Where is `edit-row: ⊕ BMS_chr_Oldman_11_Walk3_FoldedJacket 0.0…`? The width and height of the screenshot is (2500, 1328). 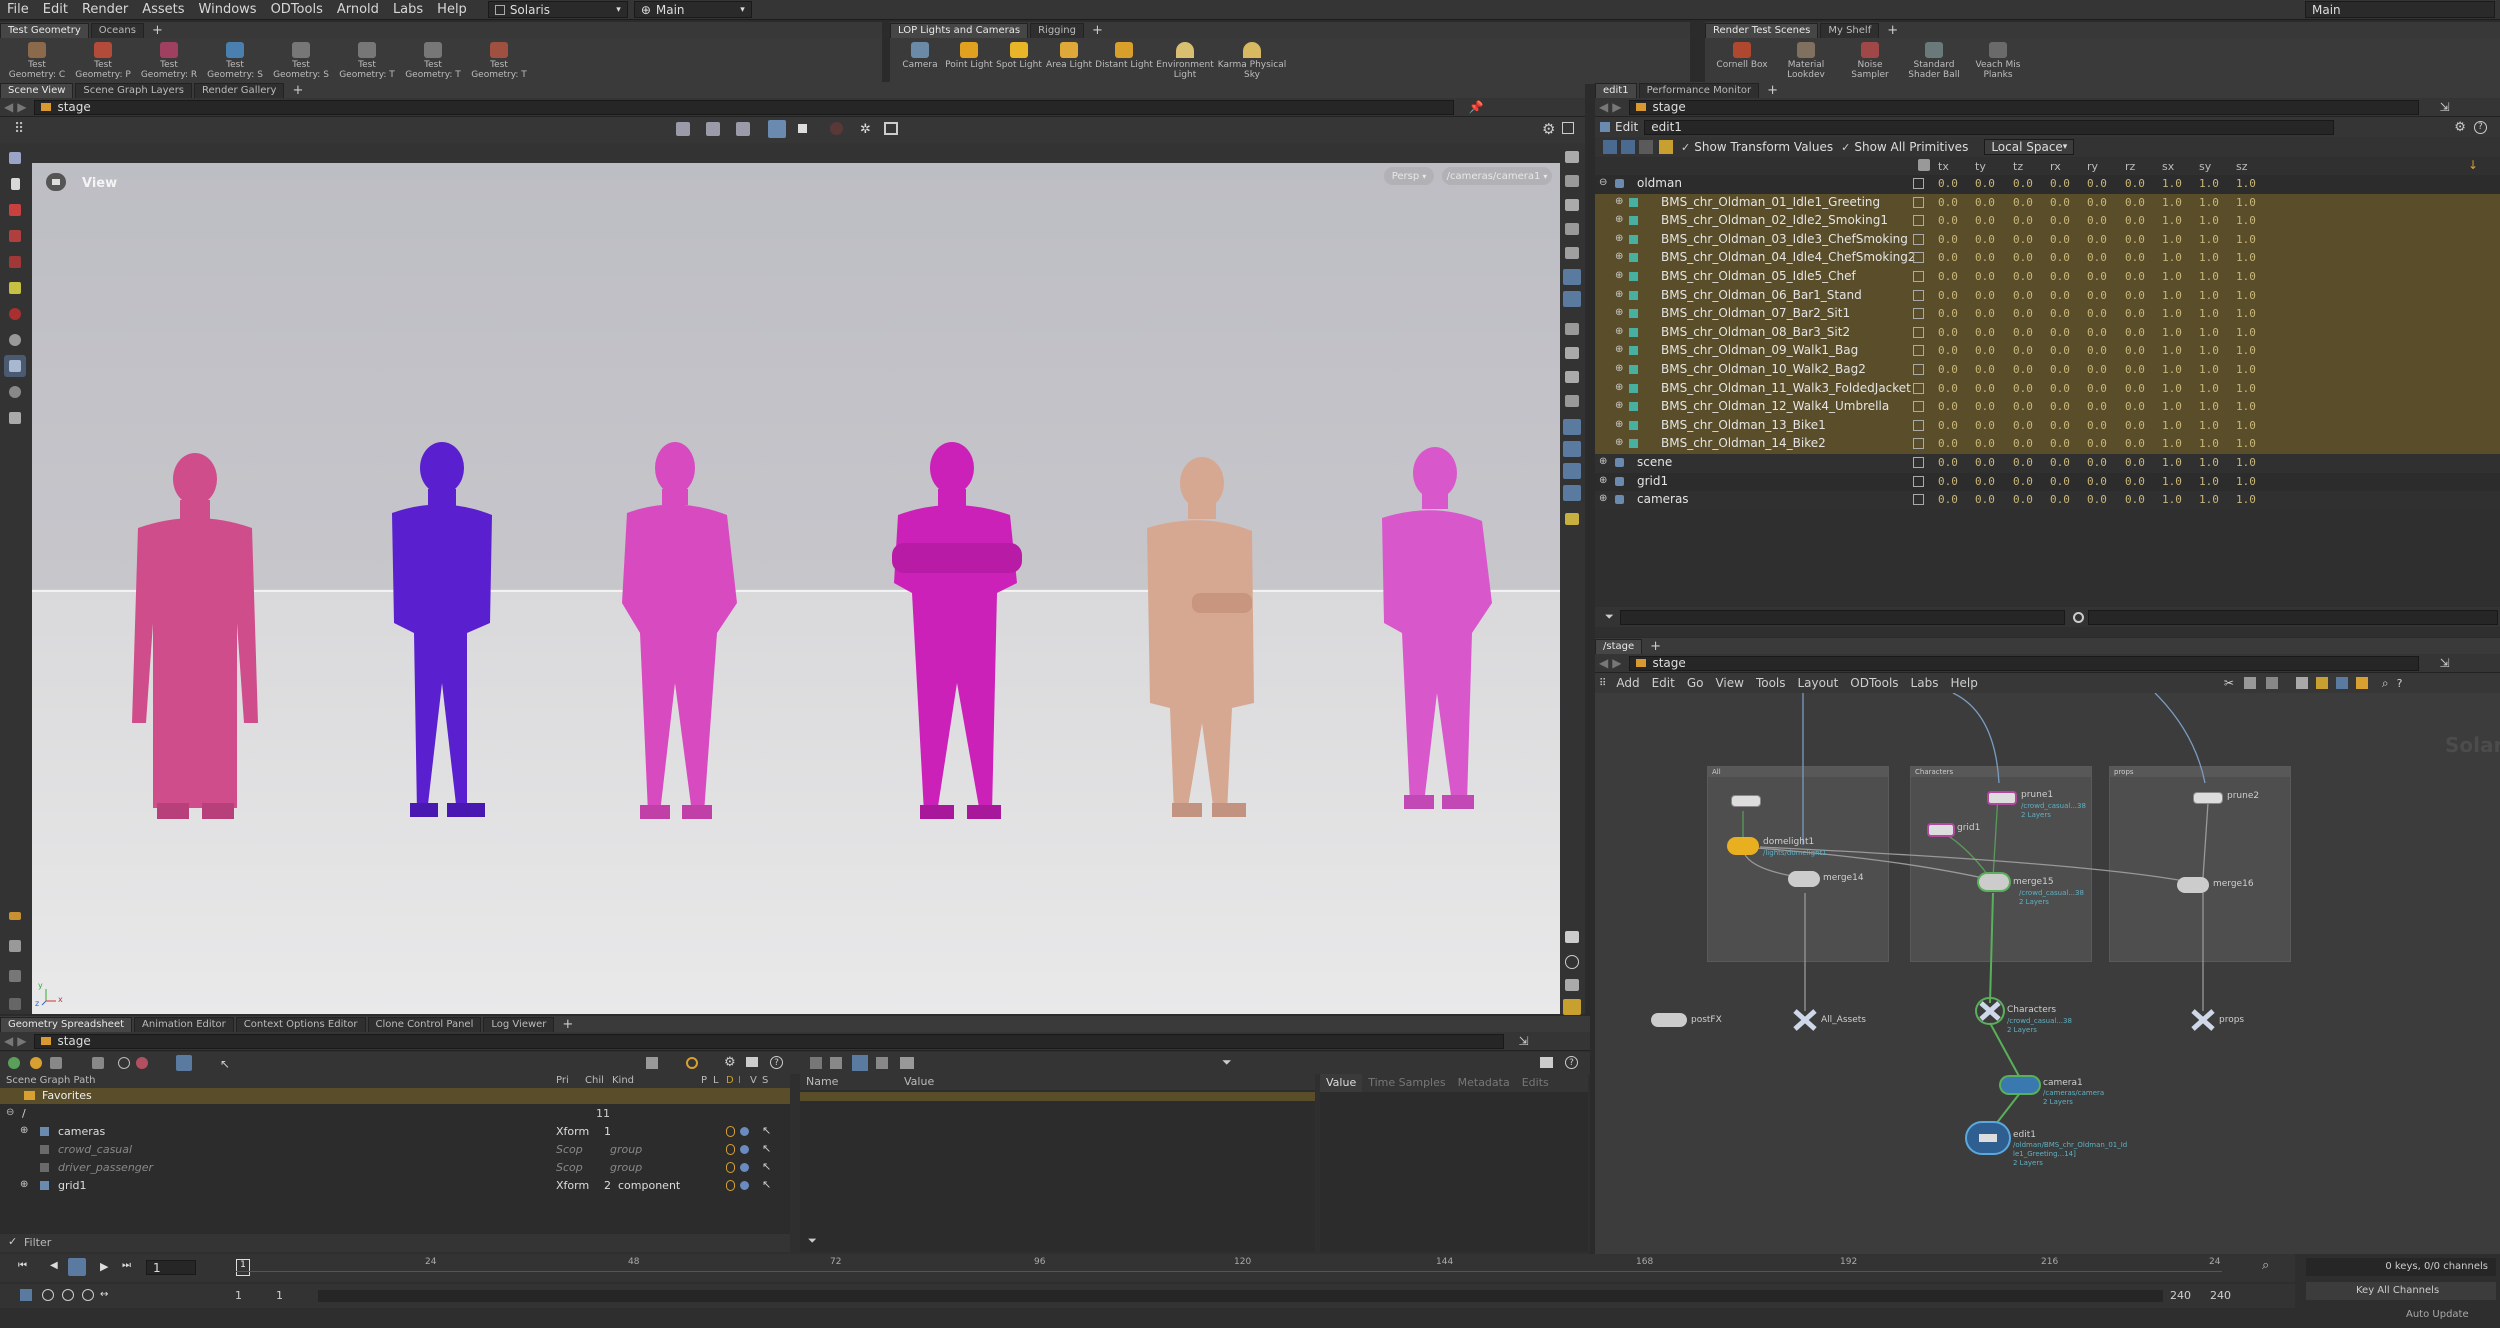
edit-row: ⊕ BMS_chr_Oldman_11_Walk3_FoldedJacket 0.0… is located at coordinates (2047, 389).